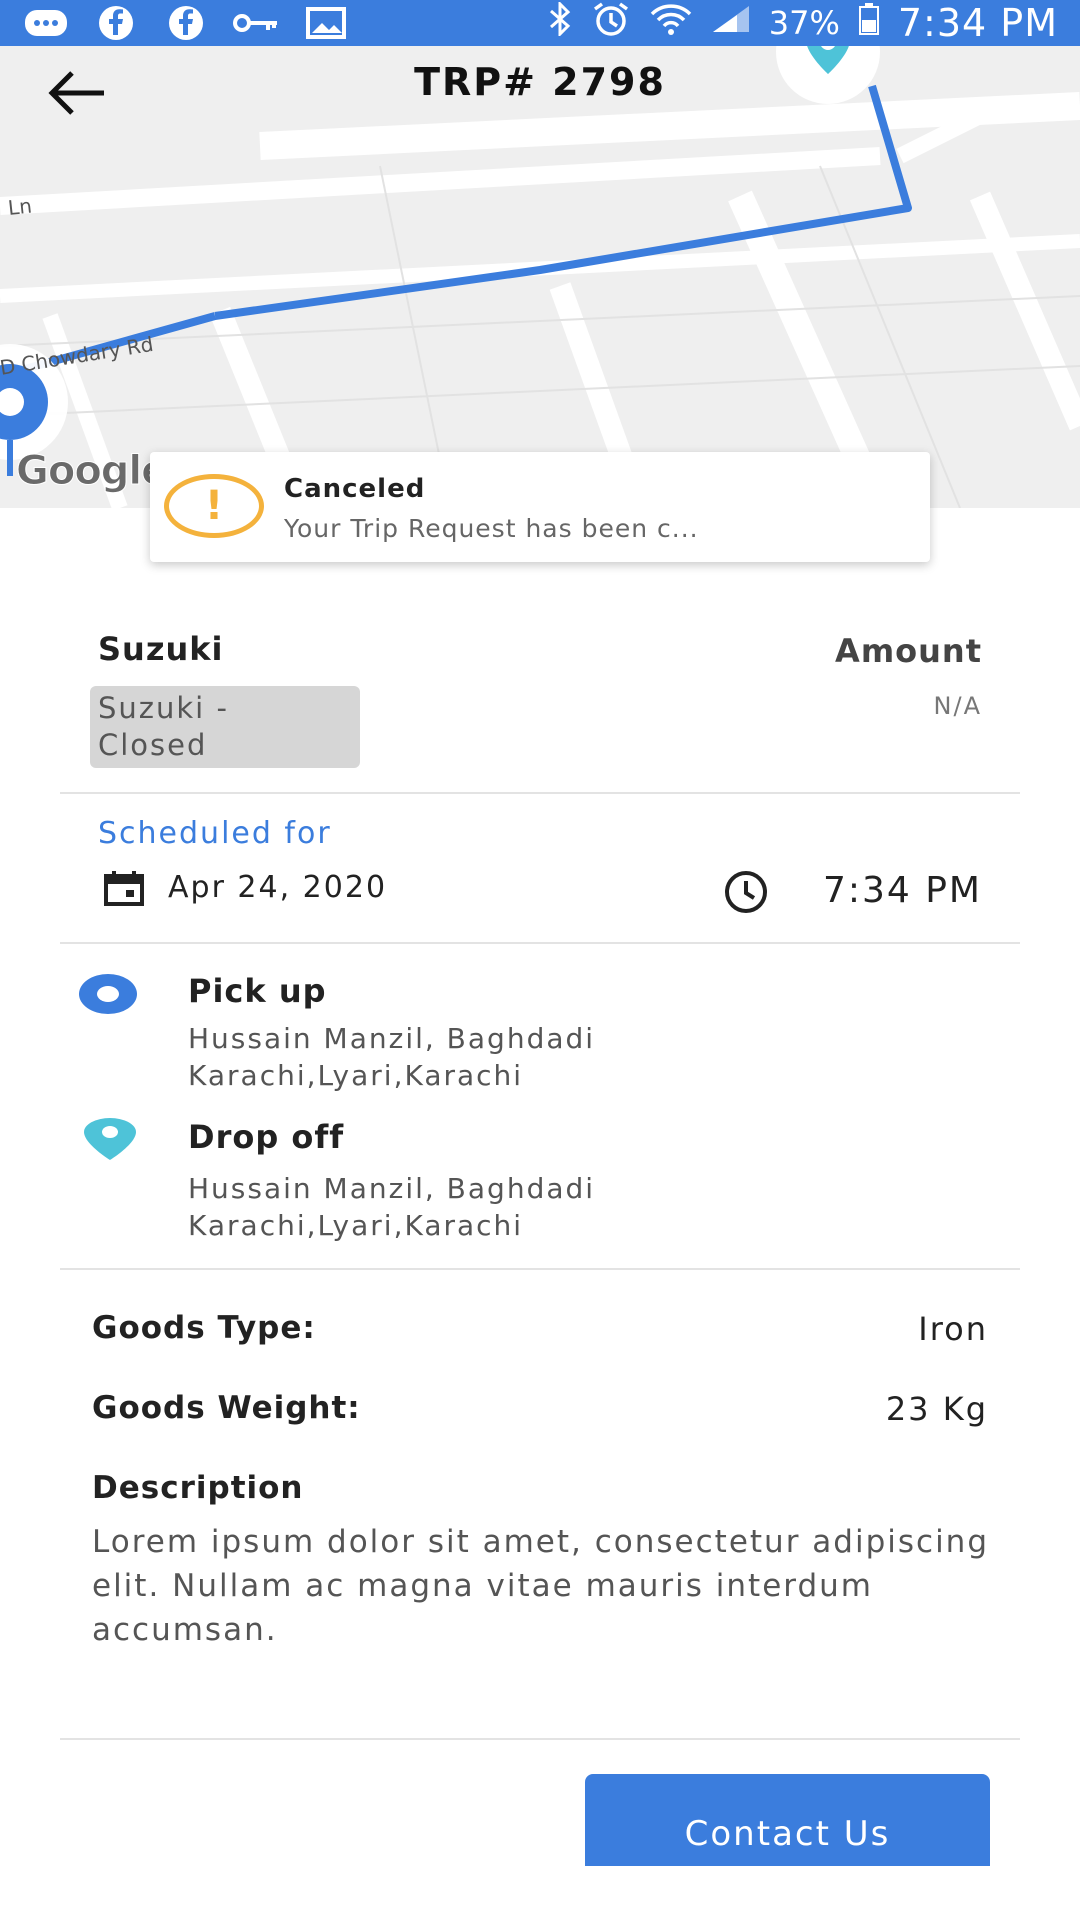 This screenshot has height=1920, width=1080. I want to click on notification-title: Canceled, so click(355, 489).